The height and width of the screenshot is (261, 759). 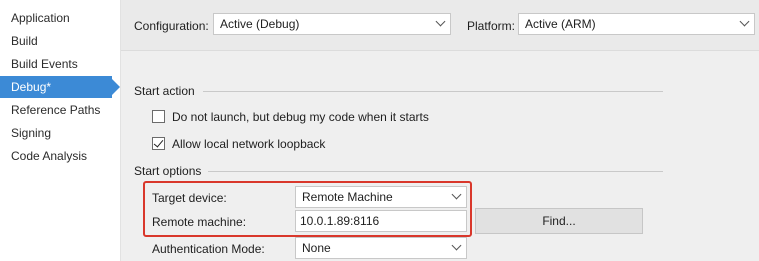 What do you see at coordinates (116, 87) in the screenshot?
I see `selection-arrow-icon` at bounding box center [116, 87].